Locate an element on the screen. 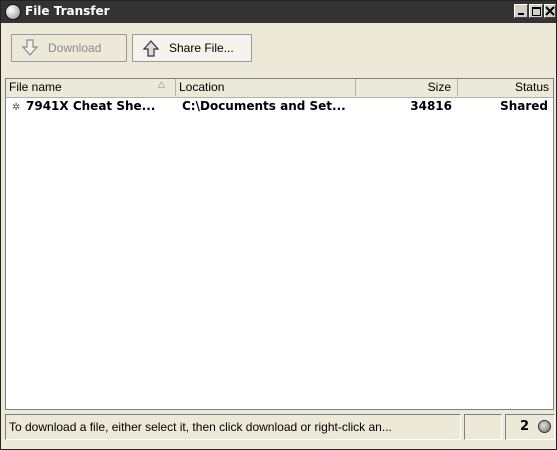 The image size is (557, 450). list-header: File name △ Location Size Status is located at coordinates (279, 88).